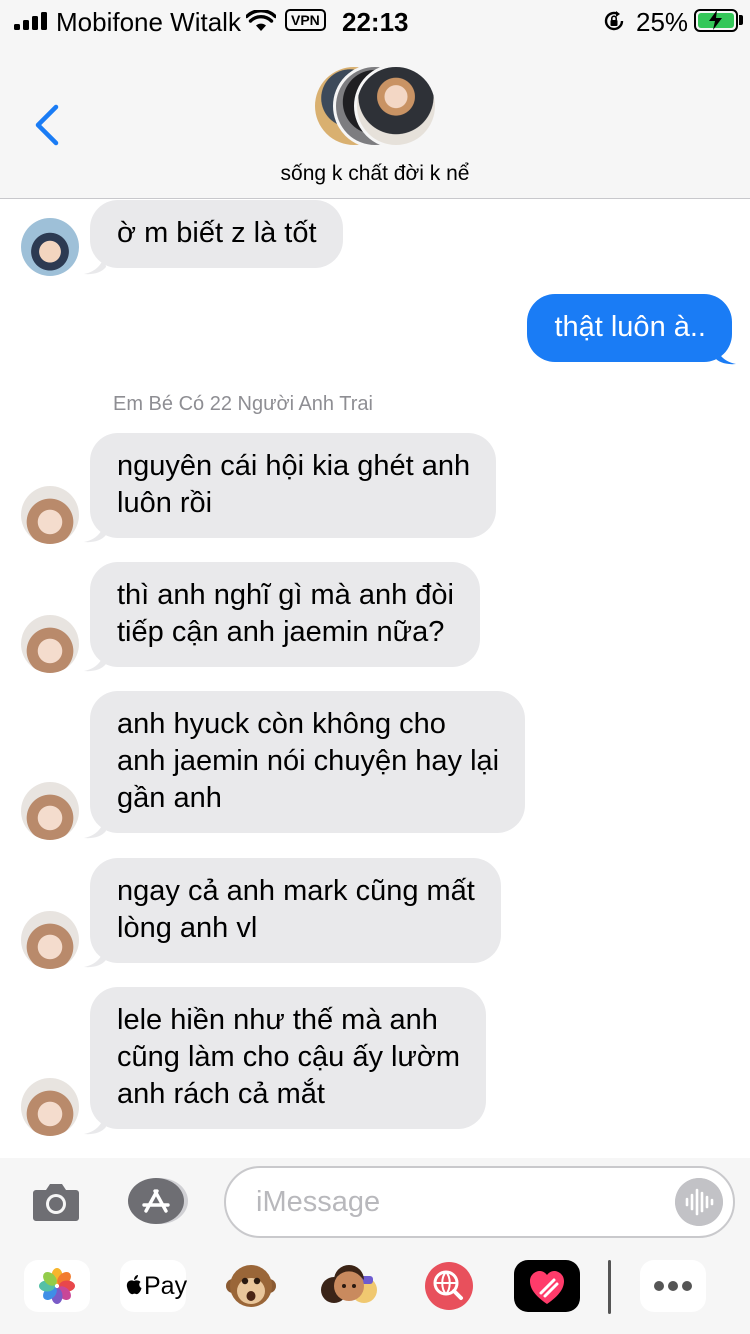 The width and height of the screenshot is (750, 1334). I want to click on photos-flower-glyph, so click(57, 1286).